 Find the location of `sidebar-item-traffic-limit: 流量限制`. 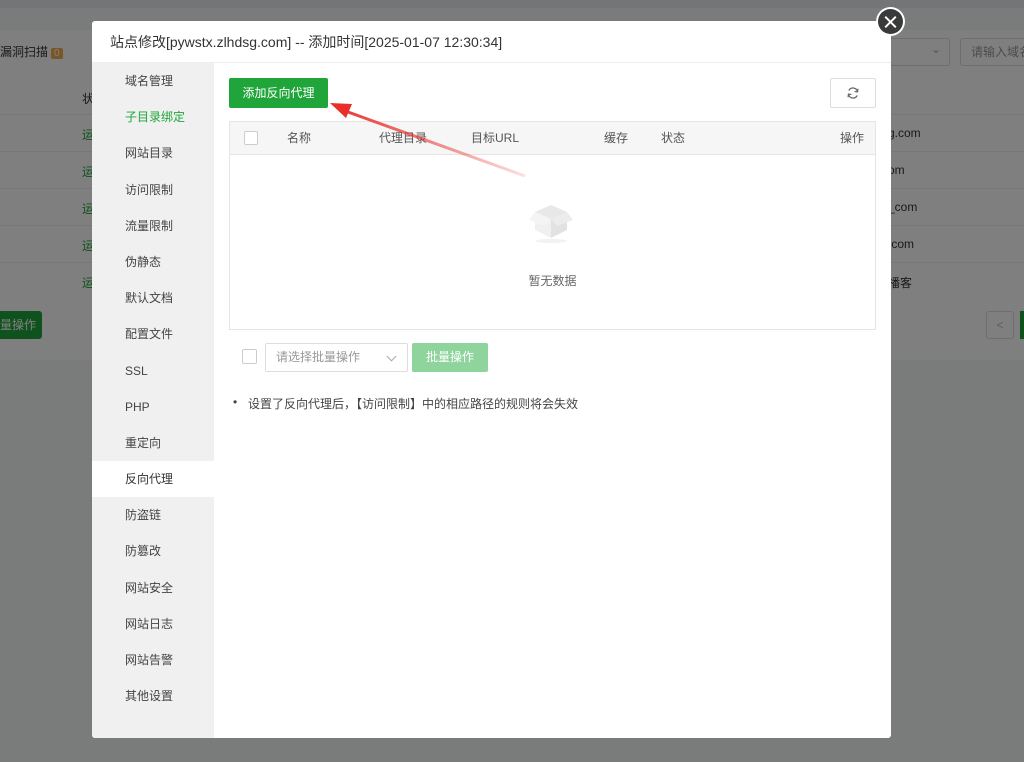

sidebar-item-traffic-limit: 流量限制 is located at coordinates (153, 226).